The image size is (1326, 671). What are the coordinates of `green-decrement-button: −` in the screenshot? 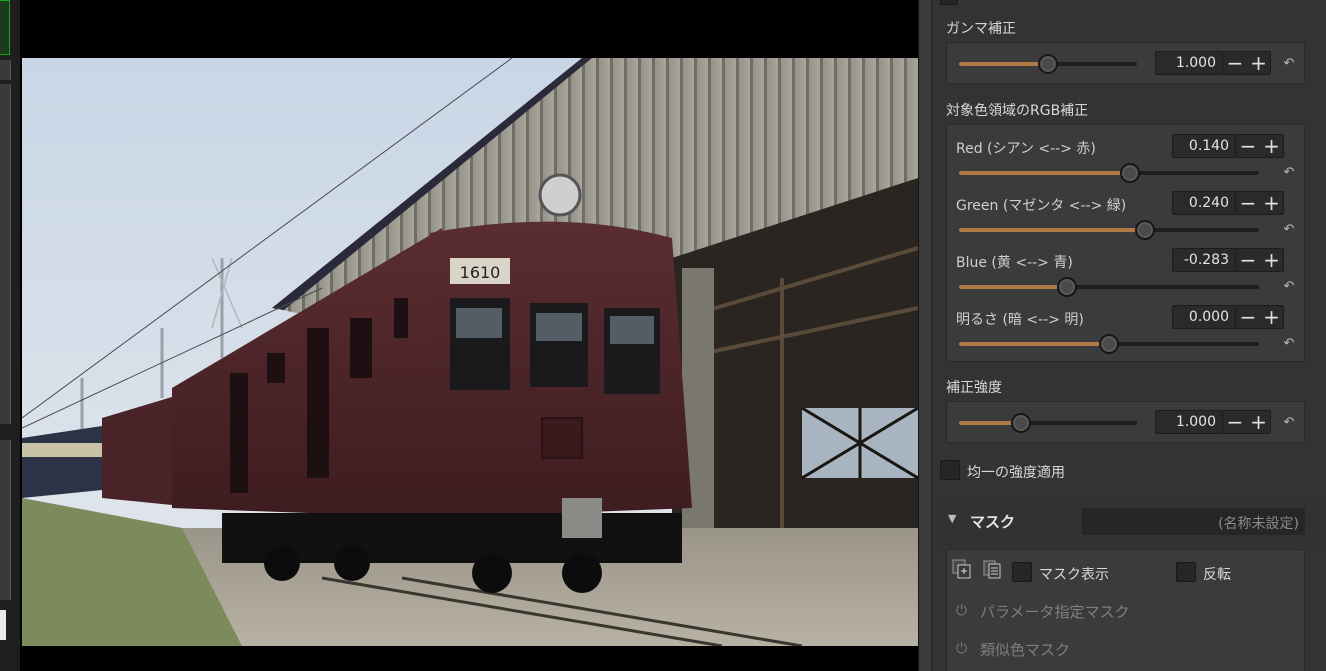 It's located at (1248, 203).